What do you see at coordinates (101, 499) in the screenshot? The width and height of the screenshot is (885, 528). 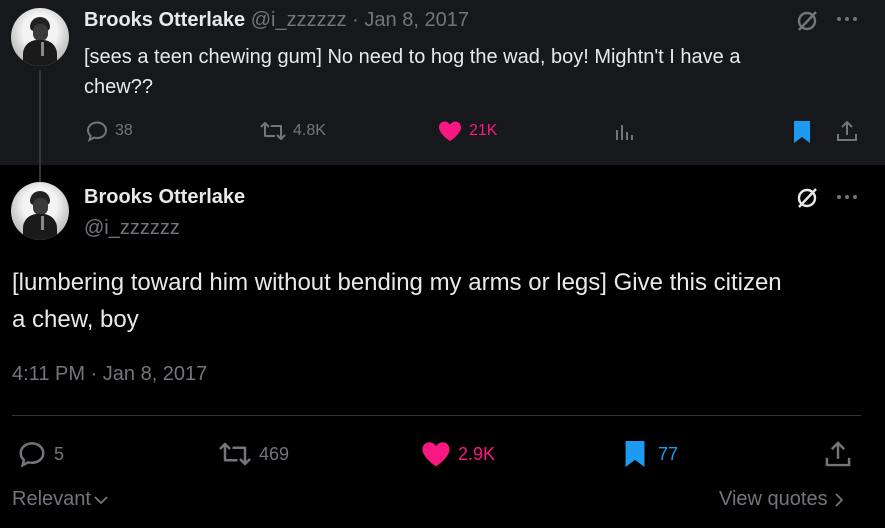 I see `chevron-down-icon` at bounding box center [101, 499].